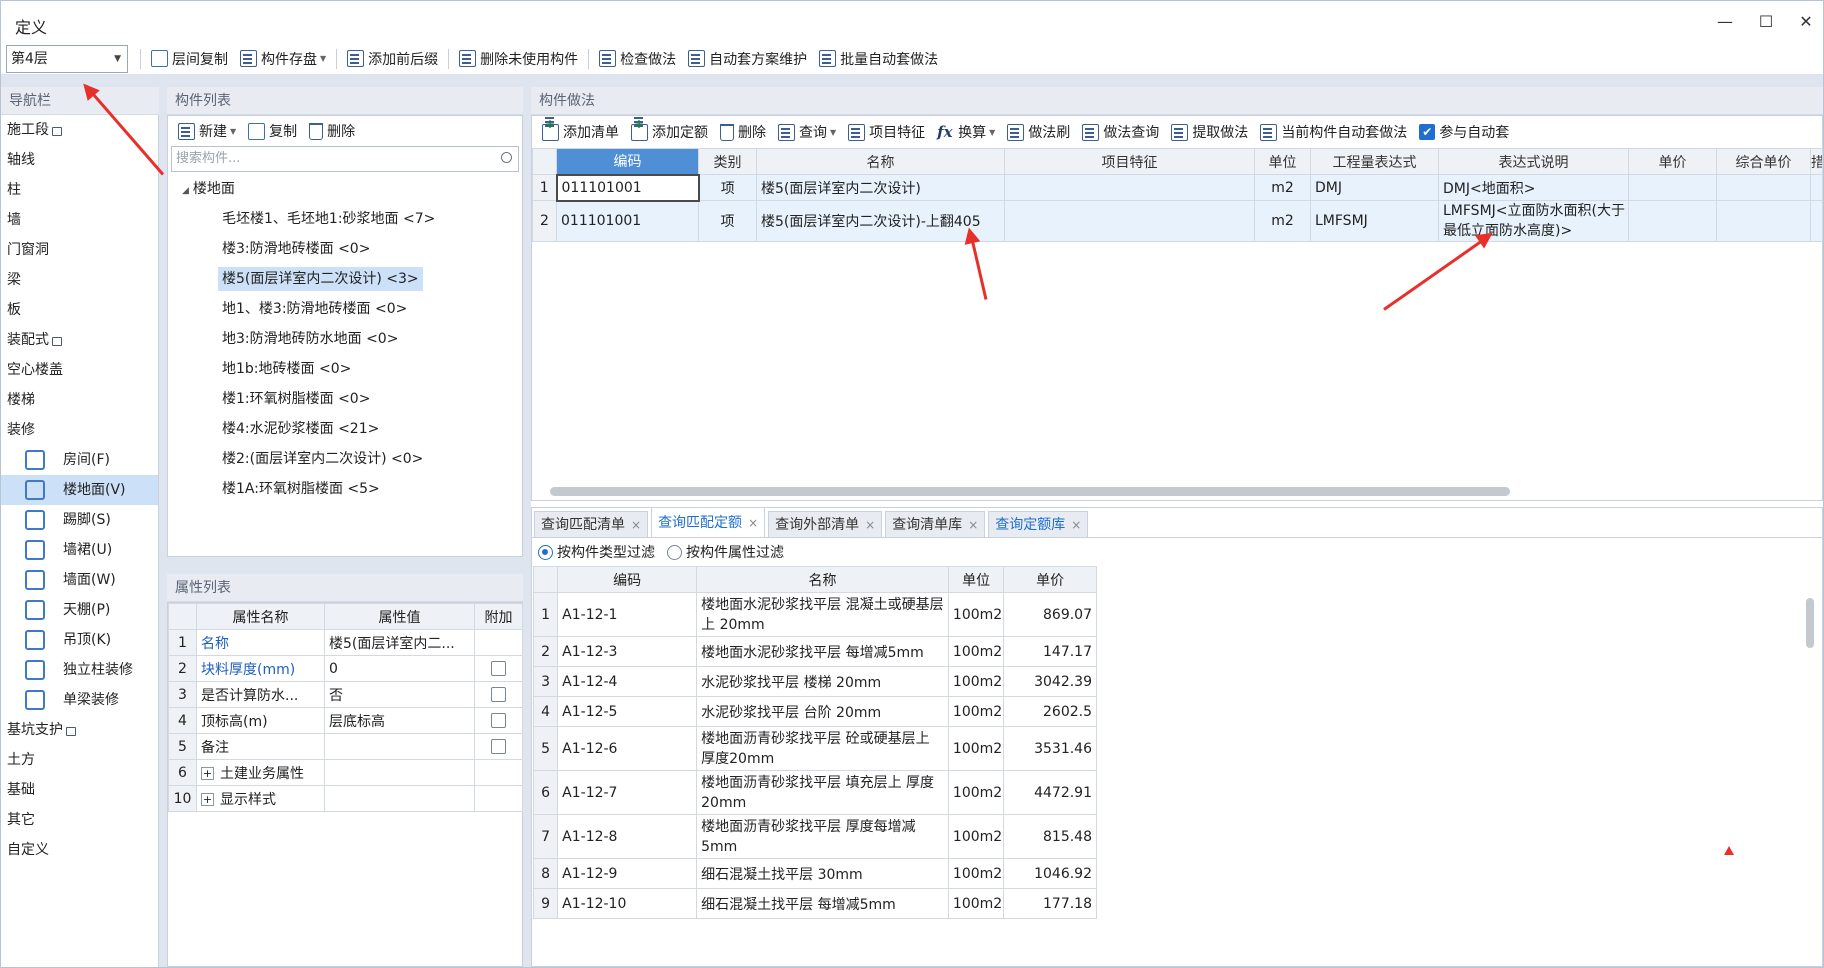 This screenshot has width=1824, height=968. Describe the element at coordinates (79, 640) in the screenshot. I see `nav-sub-item: 吊顶(K)` at that location.